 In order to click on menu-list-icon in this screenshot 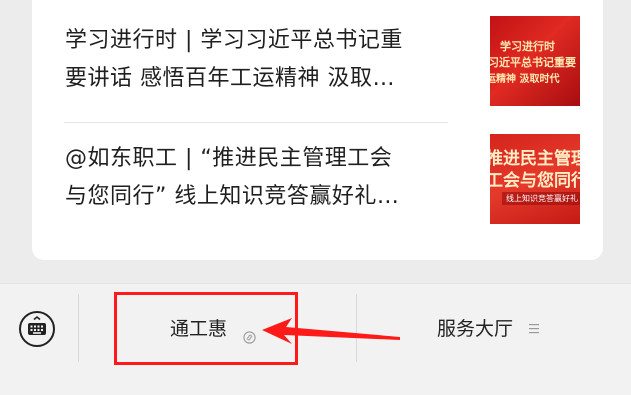, I will do `click(534, 328)`.